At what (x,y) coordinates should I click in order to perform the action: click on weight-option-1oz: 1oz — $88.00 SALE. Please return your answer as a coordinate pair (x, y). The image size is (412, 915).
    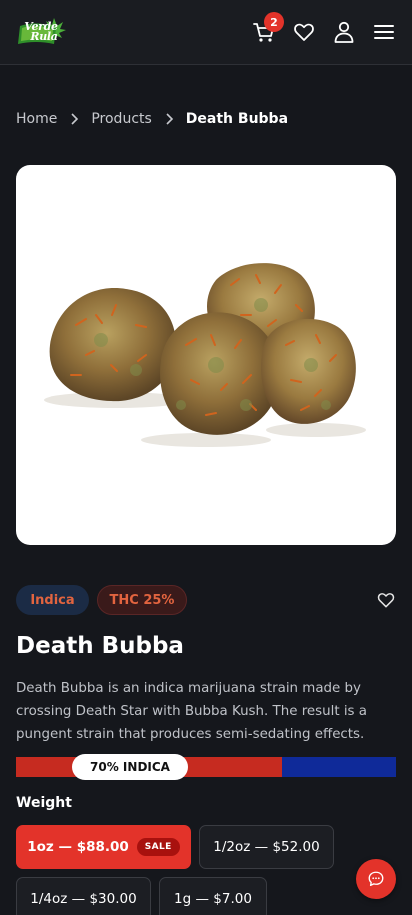
    Looking at the image, I should click on (103, 847).